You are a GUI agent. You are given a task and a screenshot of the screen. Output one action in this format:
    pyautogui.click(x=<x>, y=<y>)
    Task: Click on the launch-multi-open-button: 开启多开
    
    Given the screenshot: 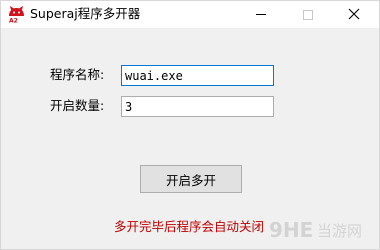 What is the action you would take?
    pyautogui.click(x=191, y=179)
    